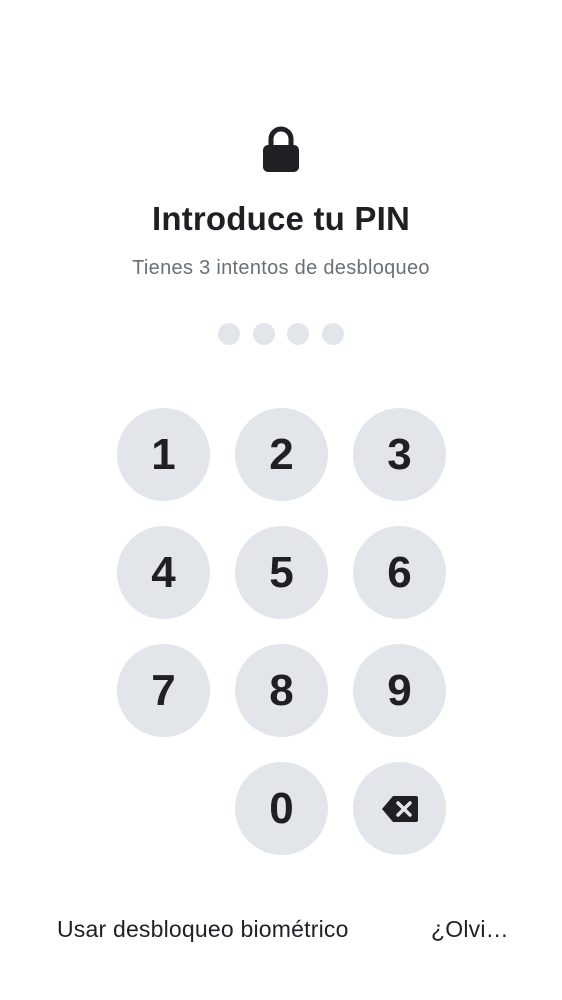 The height and width of the screenshot is (1000, 562). What do you see at coordinates (281, 690) in the screenshot?
I see `key-8-button: 8` at bounding box center [281, 690].